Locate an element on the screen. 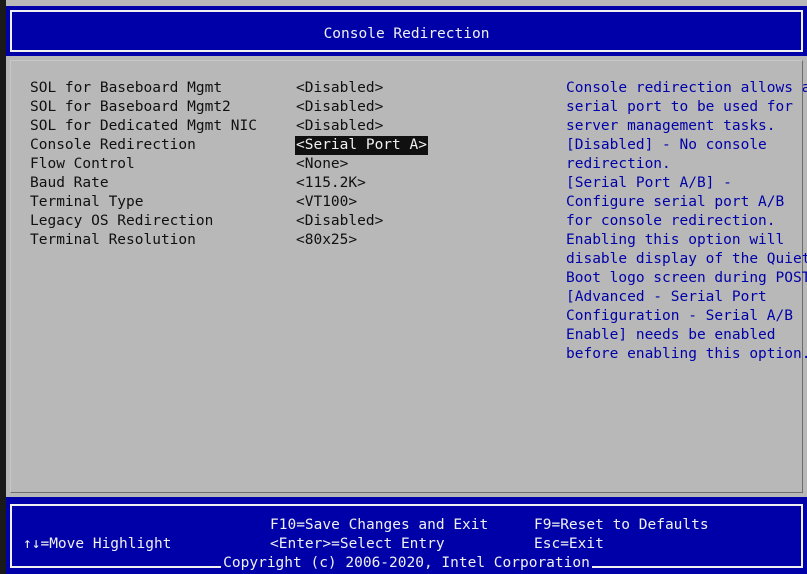  option-row-baud-rate: Baud Rate <115.2K> is located at coordinates (290, 183).